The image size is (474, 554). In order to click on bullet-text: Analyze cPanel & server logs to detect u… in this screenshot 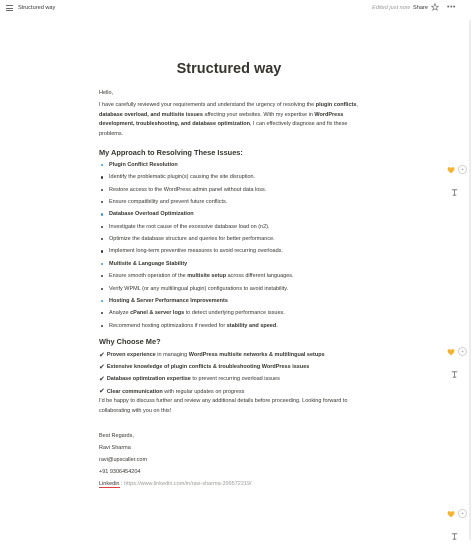, I will do `click(197, 313)`.